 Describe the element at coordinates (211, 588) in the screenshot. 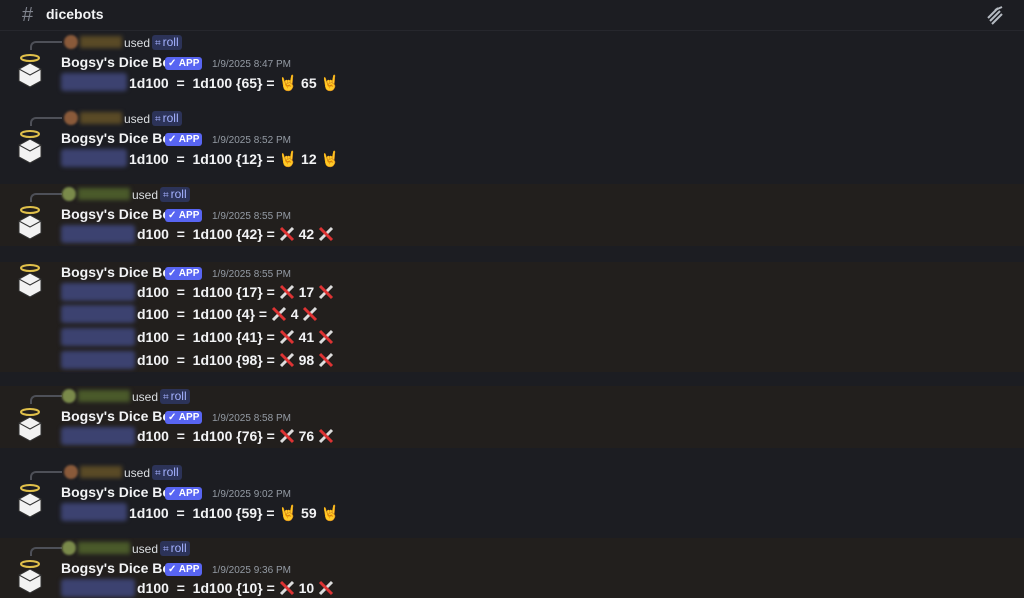

I see `roll-line: d100 = 1d100 {10} = 10` at that location.